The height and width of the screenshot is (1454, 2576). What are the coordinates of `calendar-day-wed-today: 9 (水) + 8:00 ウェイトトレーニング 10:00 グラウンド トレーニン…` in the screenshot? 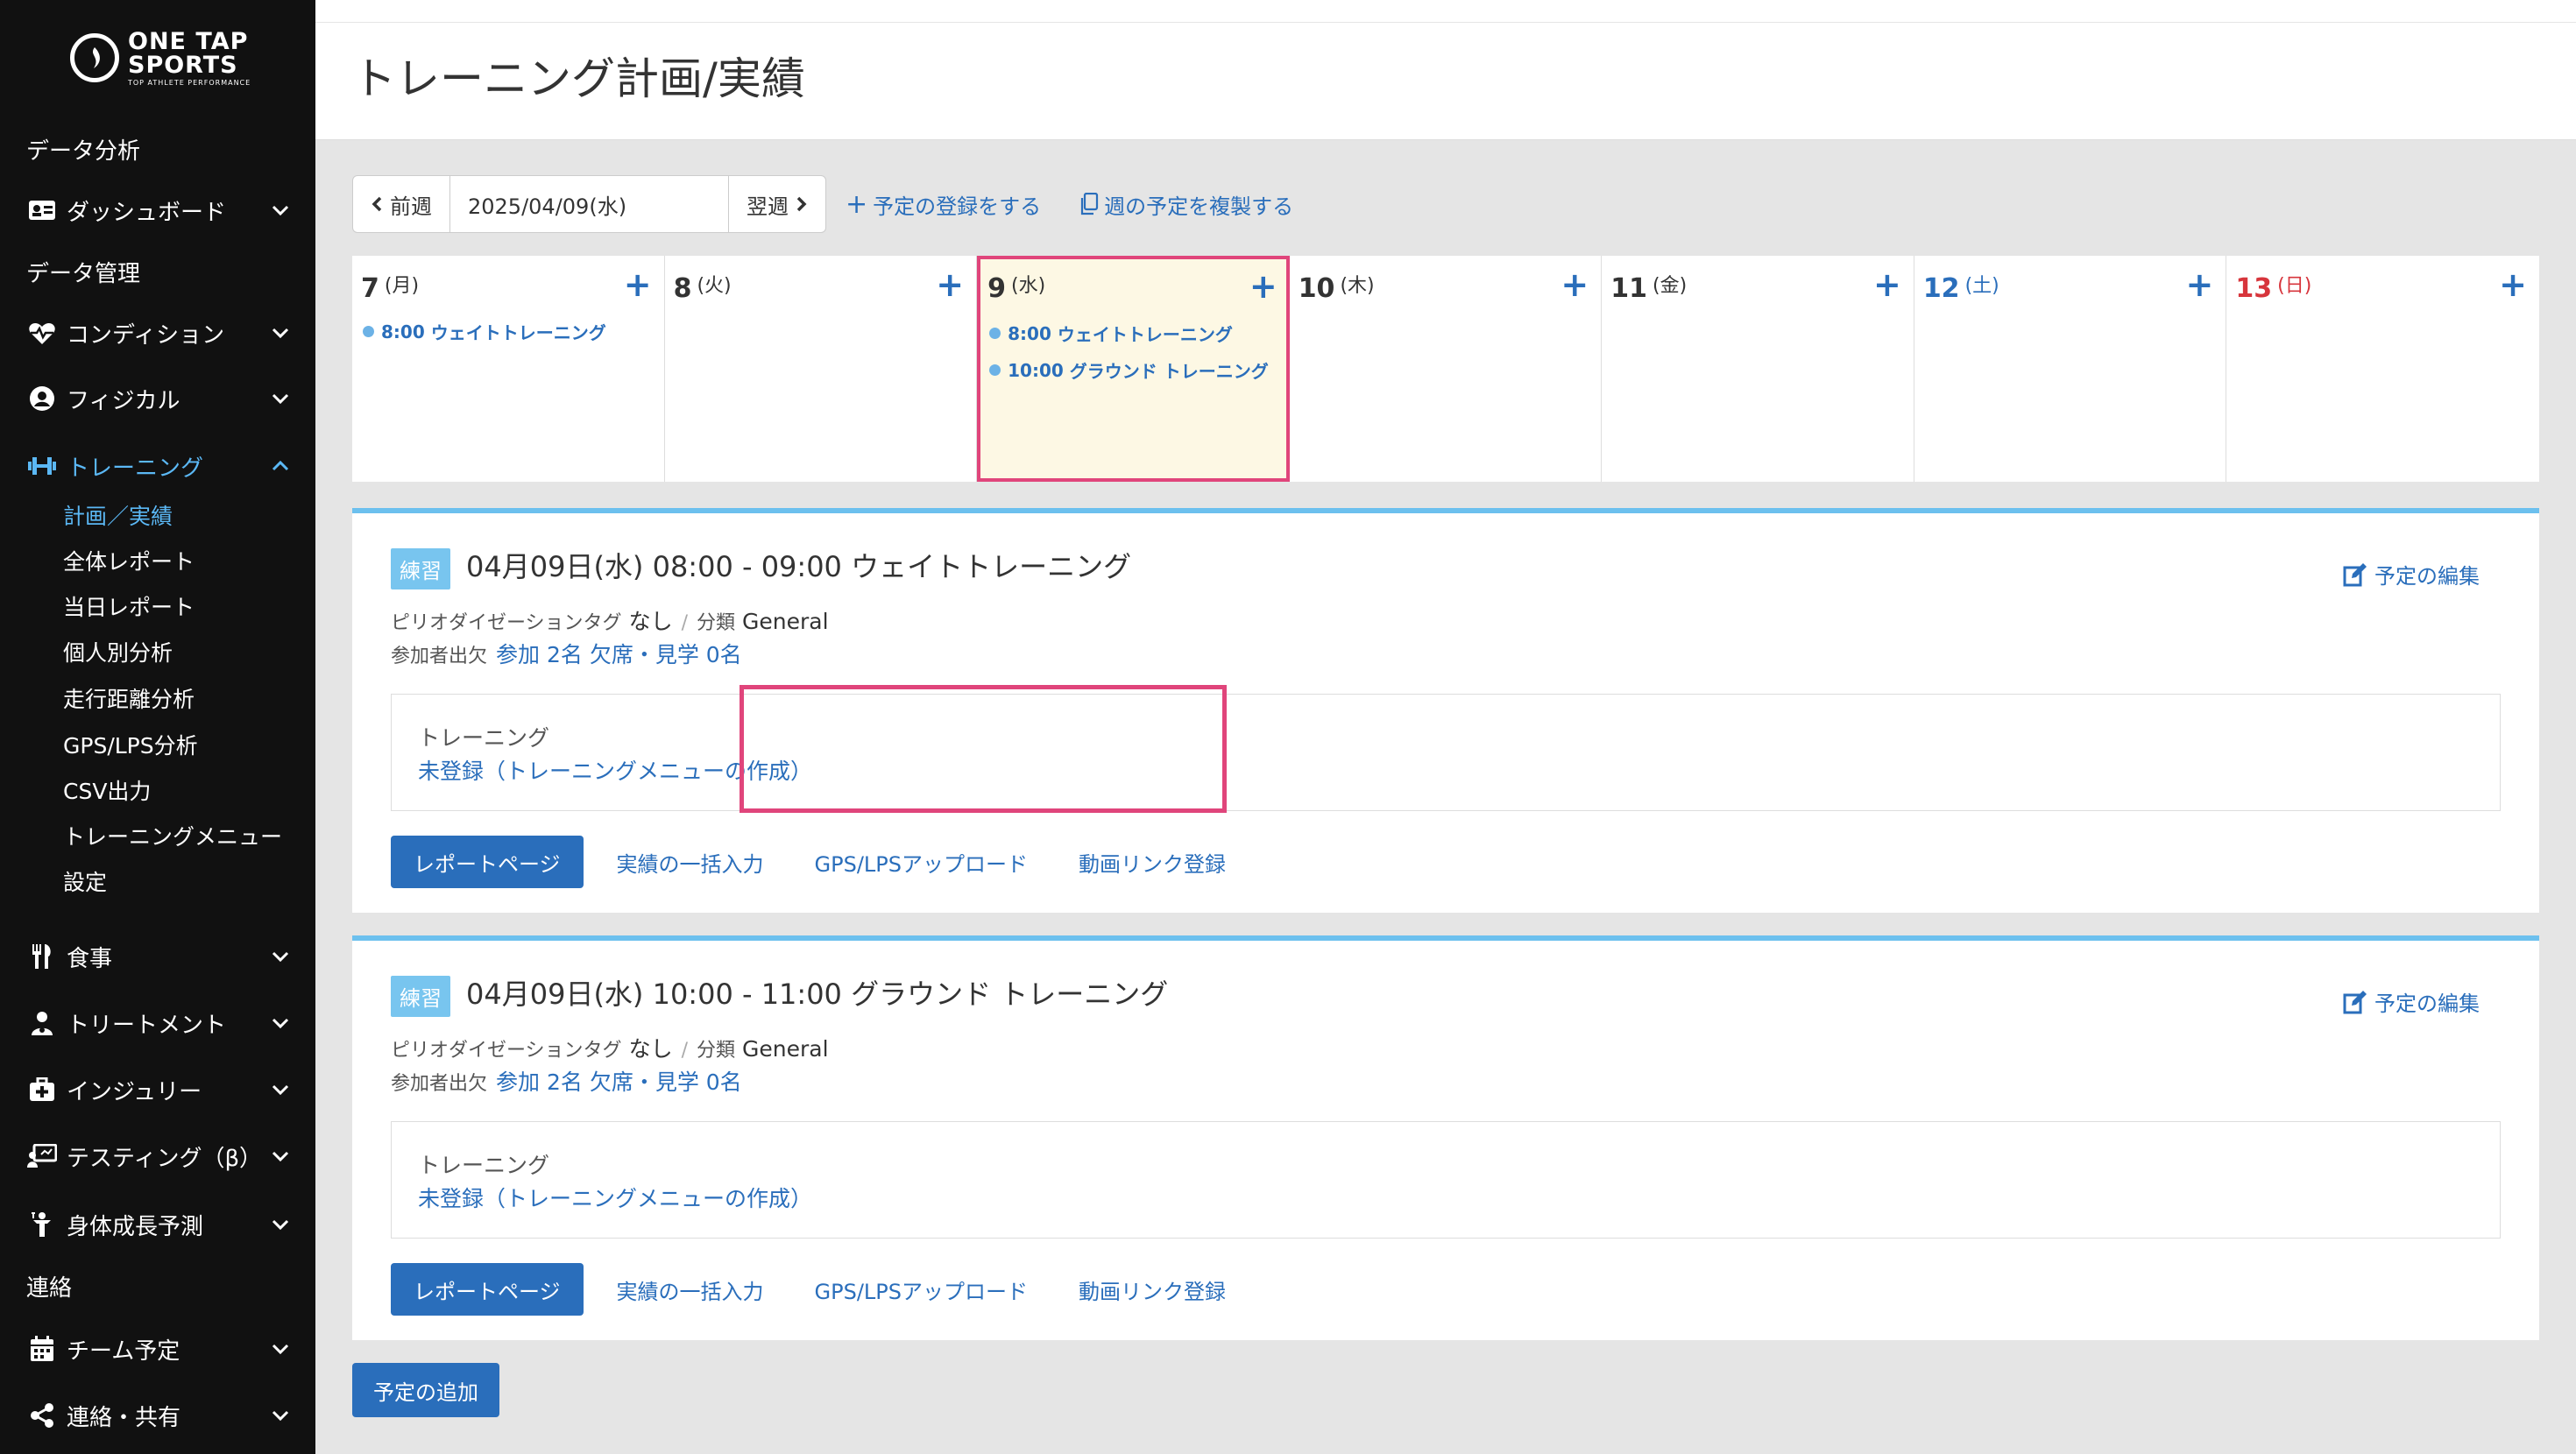 It's located at (1133, 369).